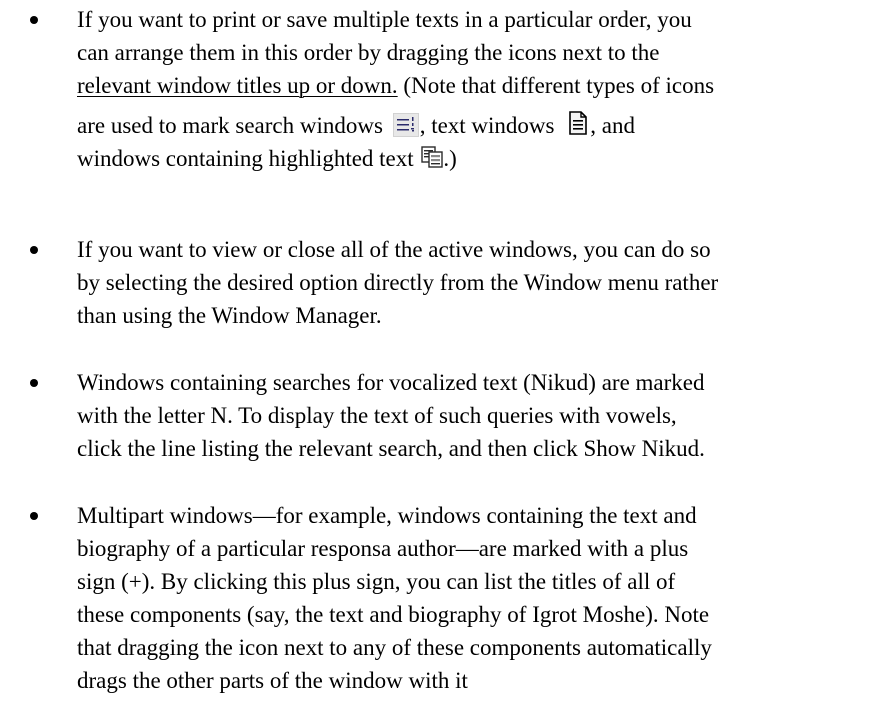 This screenshot has width=879, height=717. What do you see at coordinates (248, 158) in the screenshot?
I see `text-span: windows containing highlighted text` at bounding box center [248, 158].